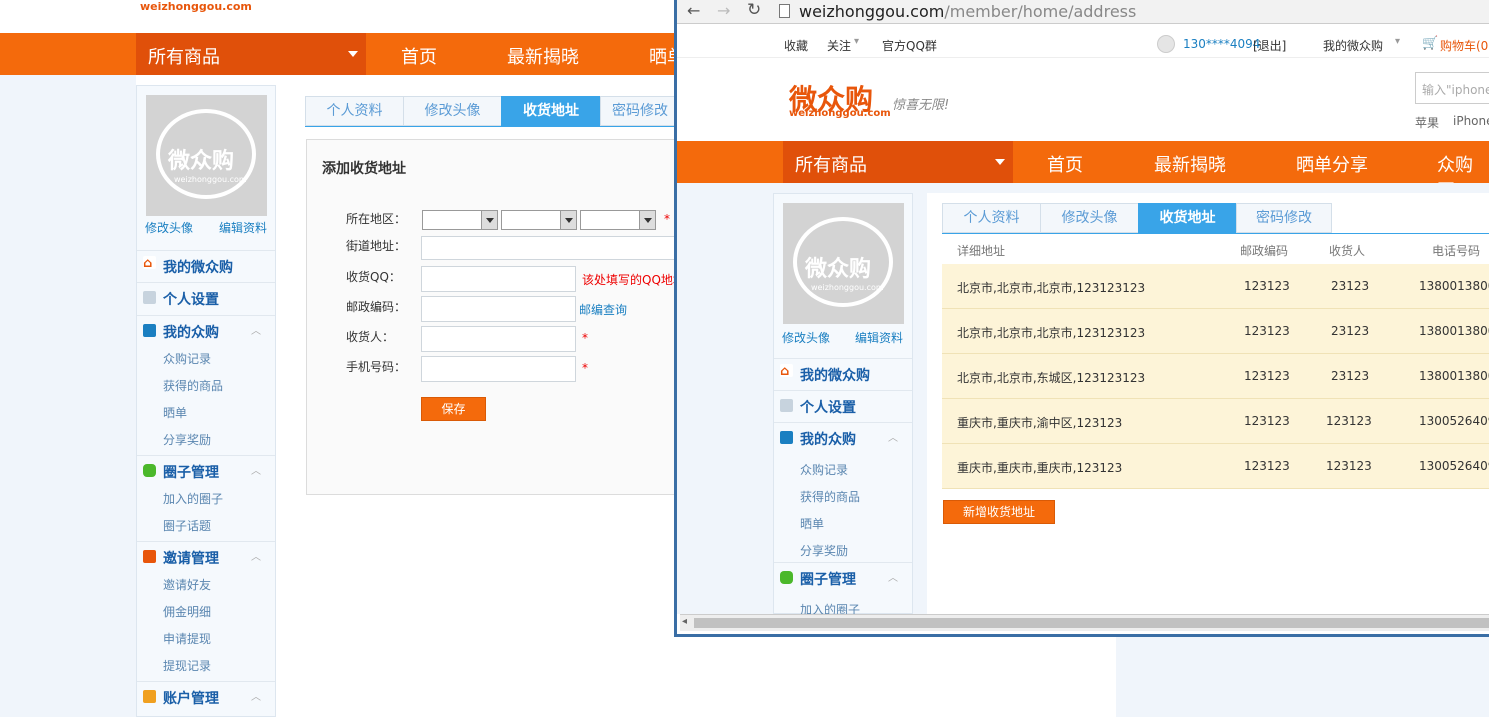 This screenshot has width=1489, height=717. I want to click on menu-invite-mgmt: 邀请管理 ︿, so click(206, 556).